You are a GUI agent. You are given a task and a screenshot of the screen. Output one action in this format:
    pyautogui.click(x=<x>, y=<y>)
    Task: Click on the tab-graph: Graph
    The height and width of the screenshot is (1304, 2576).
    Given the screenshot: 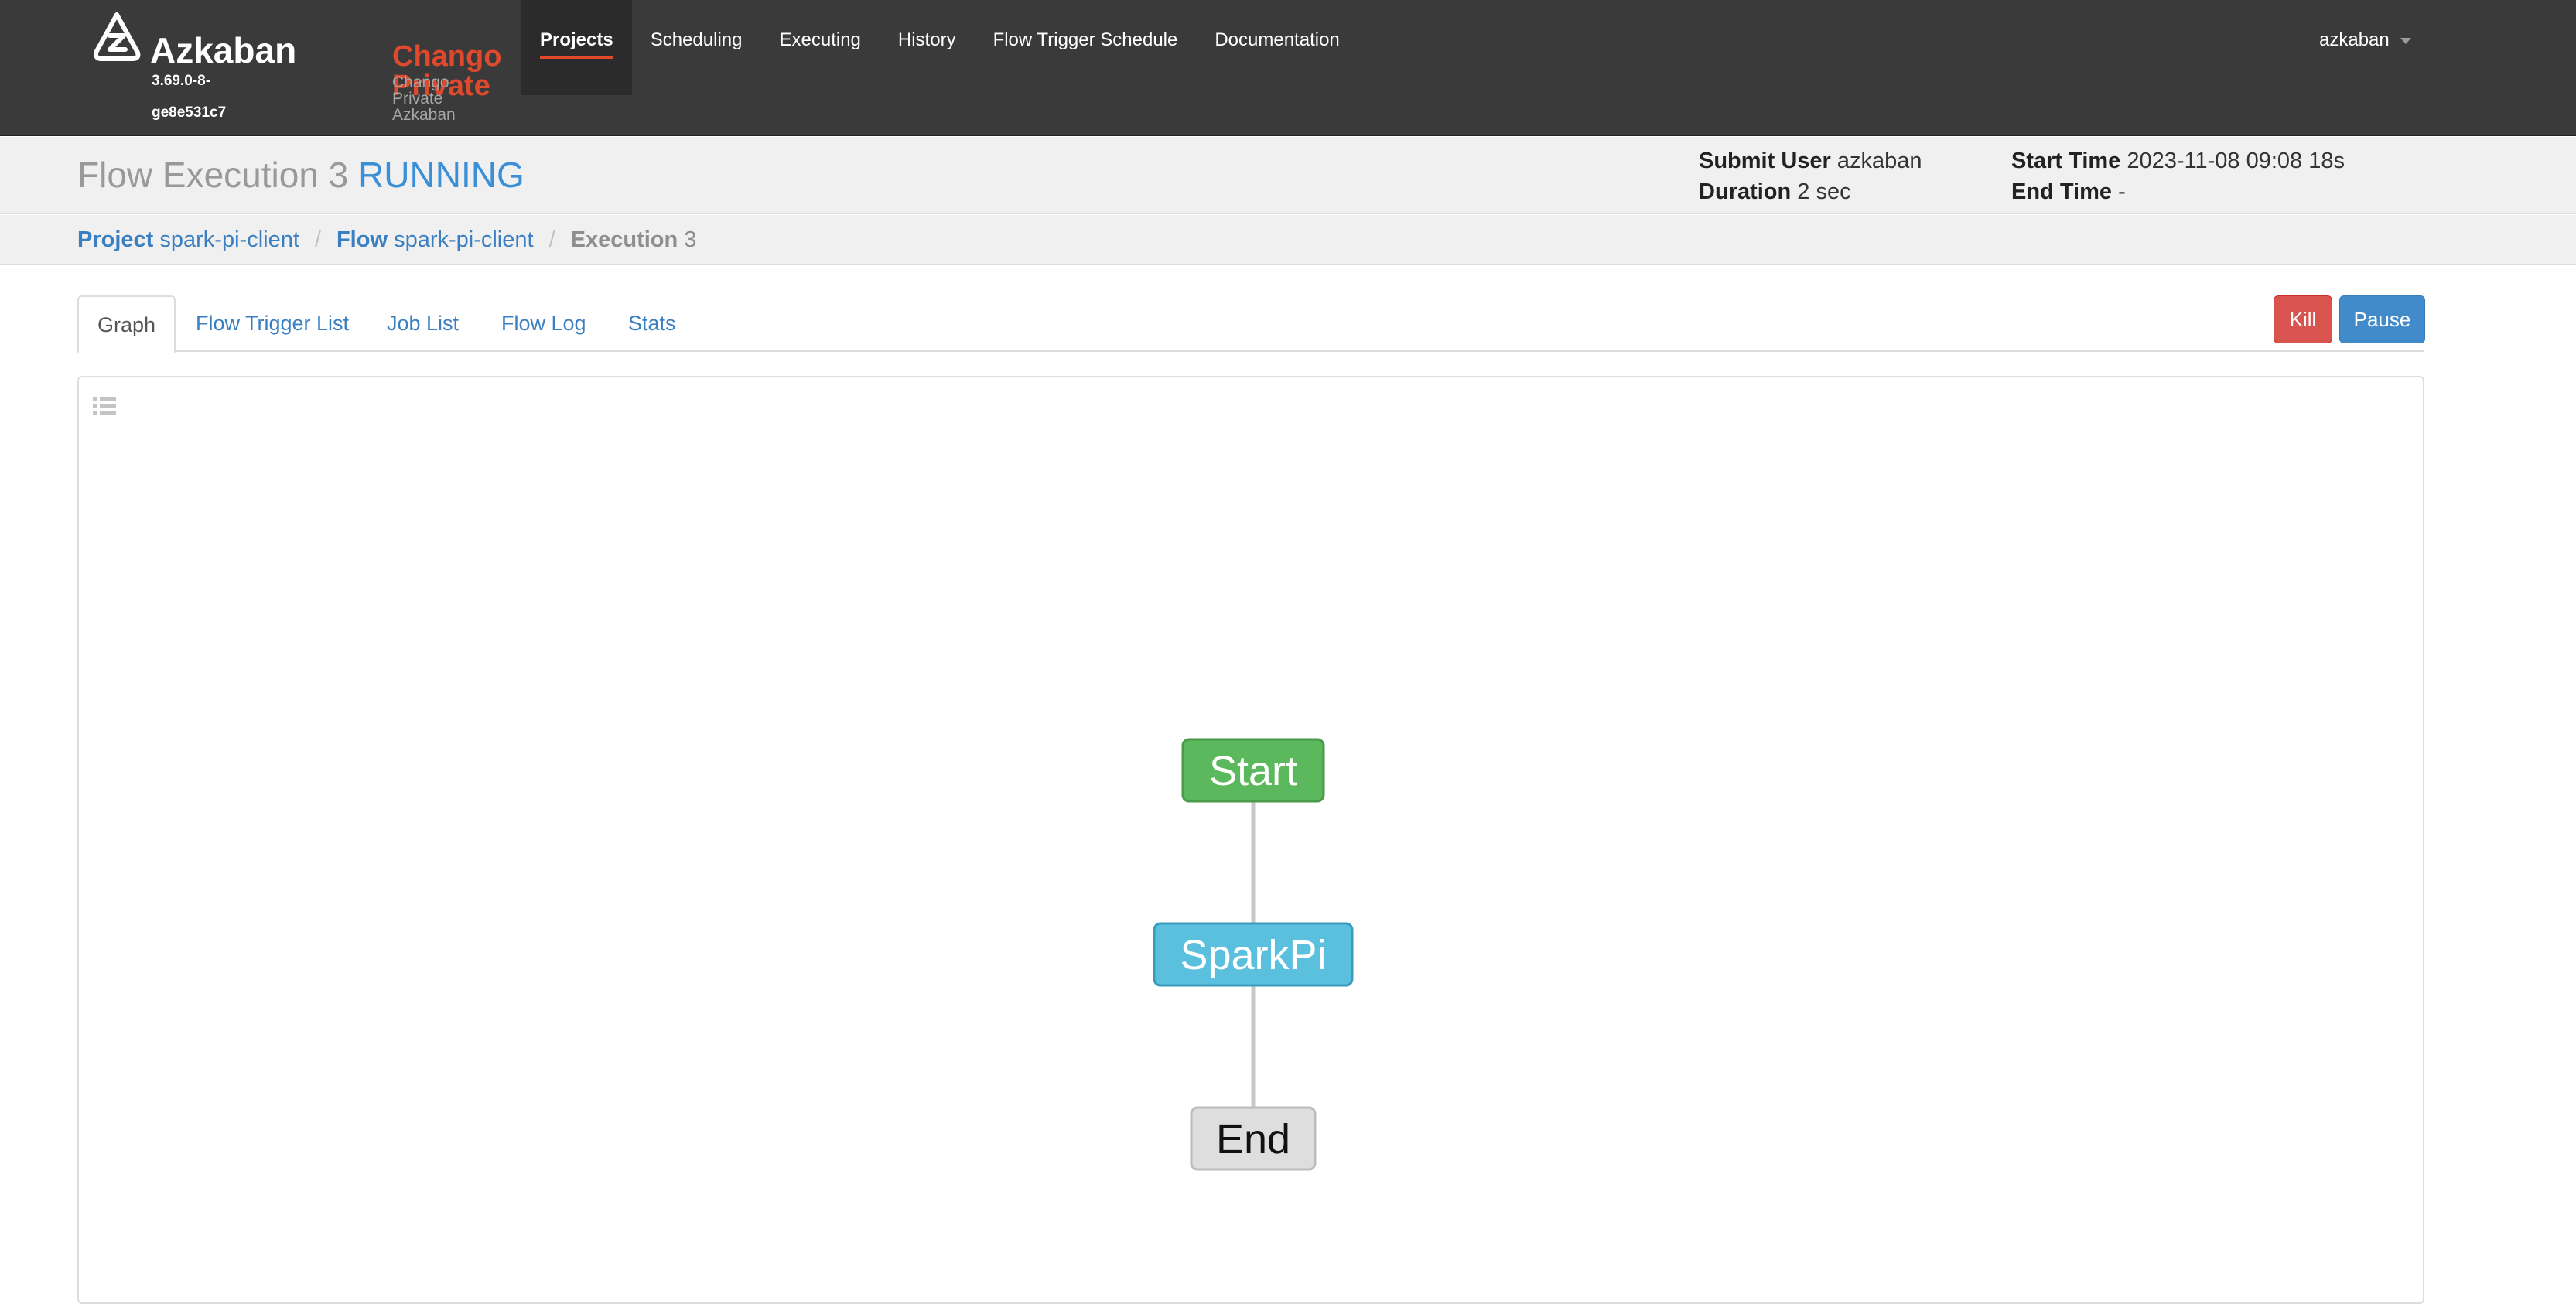 What is the action you would take?
    pyautogui.click(x=127, y=324)
    